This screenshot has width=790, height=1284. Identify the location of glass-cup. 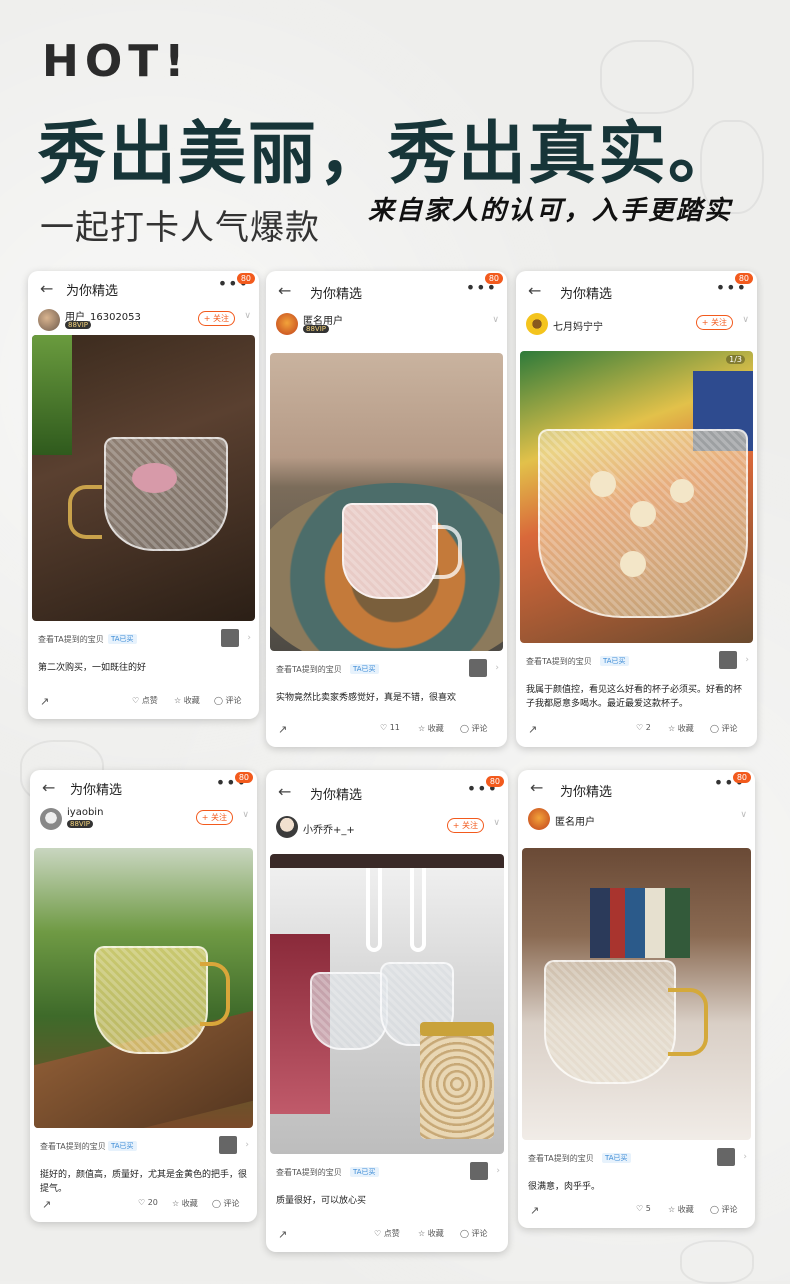
(610, 1022).